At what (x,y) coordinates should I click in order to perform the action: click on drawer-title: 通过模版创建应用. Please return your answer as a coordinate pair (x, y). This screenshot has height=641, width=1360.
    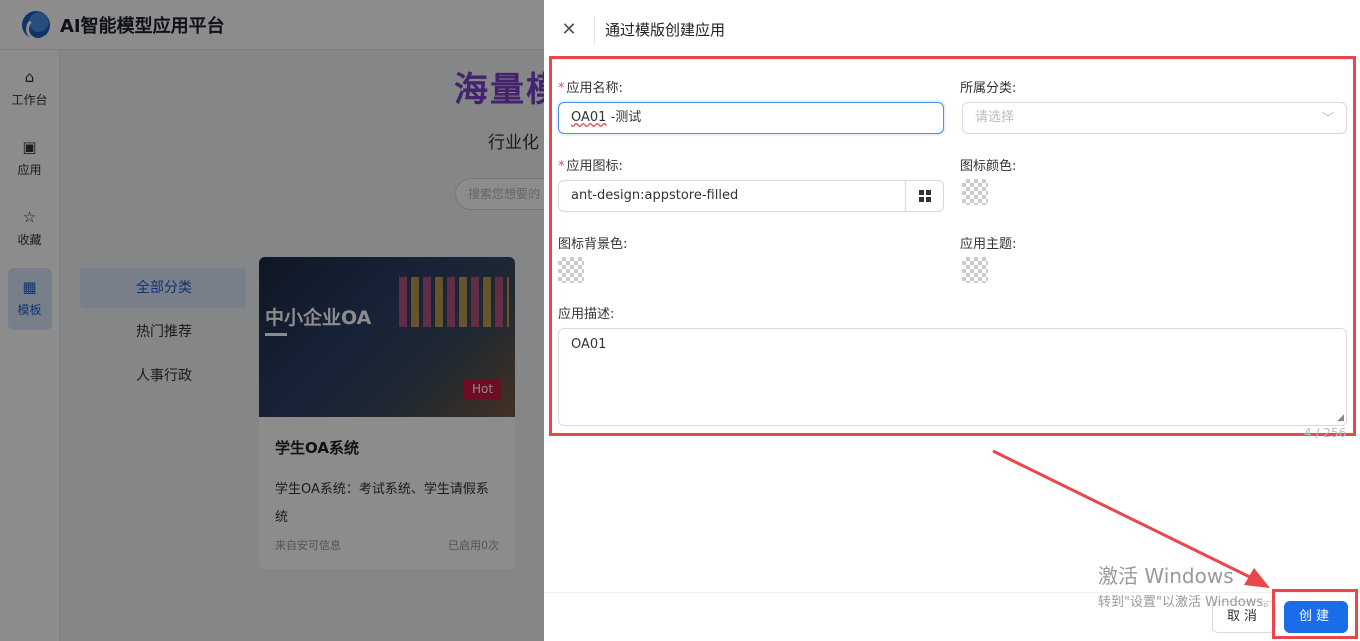
    Looking at the image, I should click on (665, 30).